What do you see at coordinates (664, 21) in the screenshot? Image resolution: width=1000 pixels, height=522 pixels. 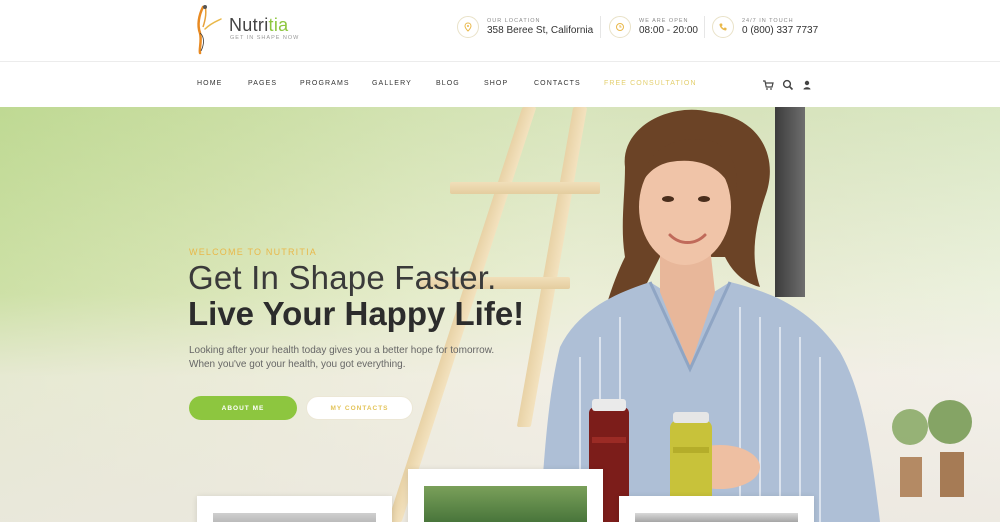 I see `hours-label: WE ARE OPEN` at bounding box center [664, 21].